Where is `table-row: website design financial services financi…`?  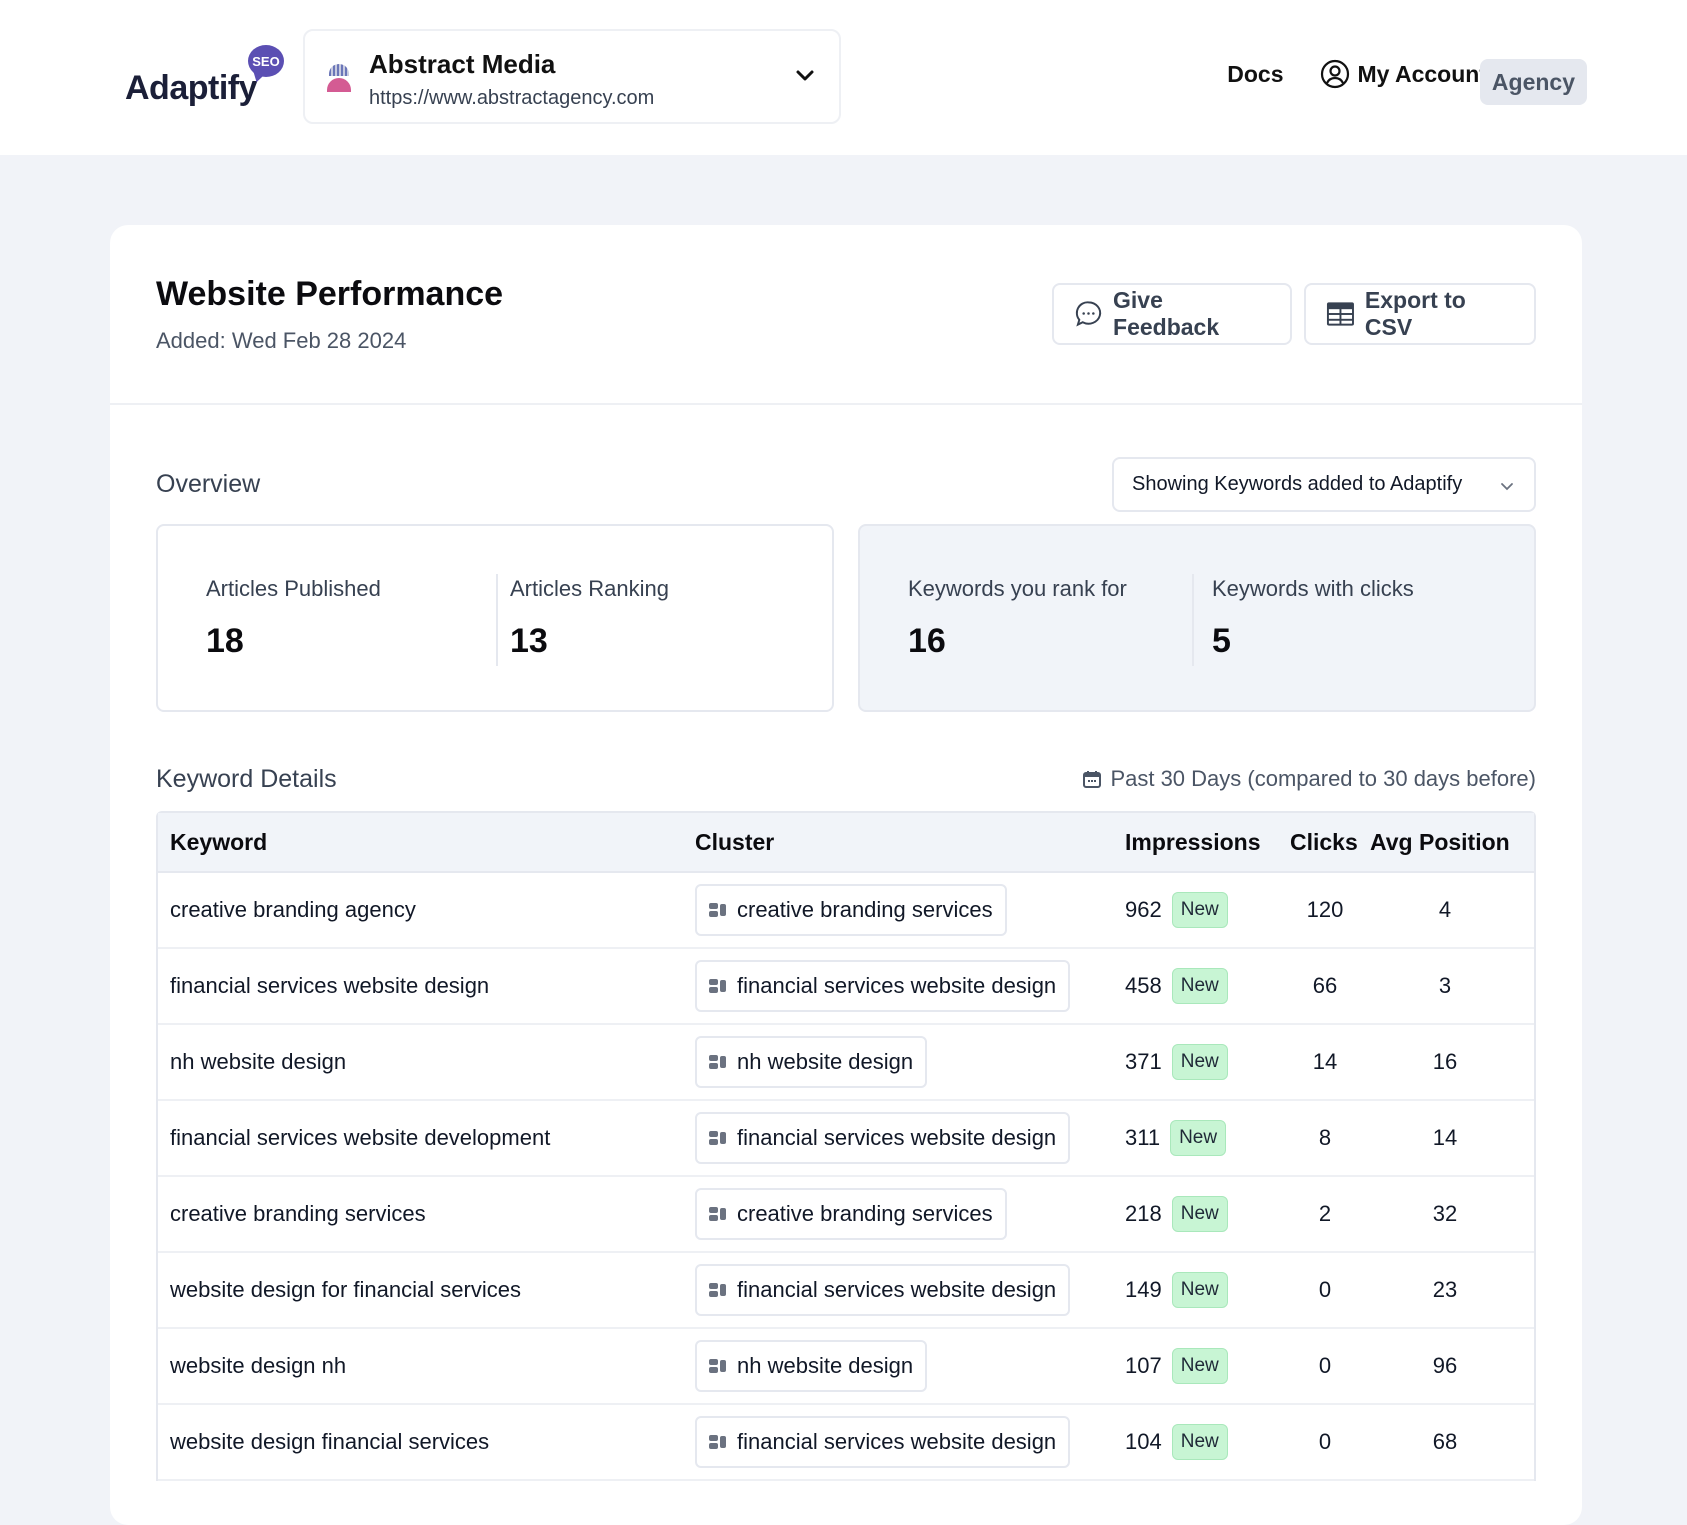
table-row: website design financial services financi… is located at coordinates (846, 1443).